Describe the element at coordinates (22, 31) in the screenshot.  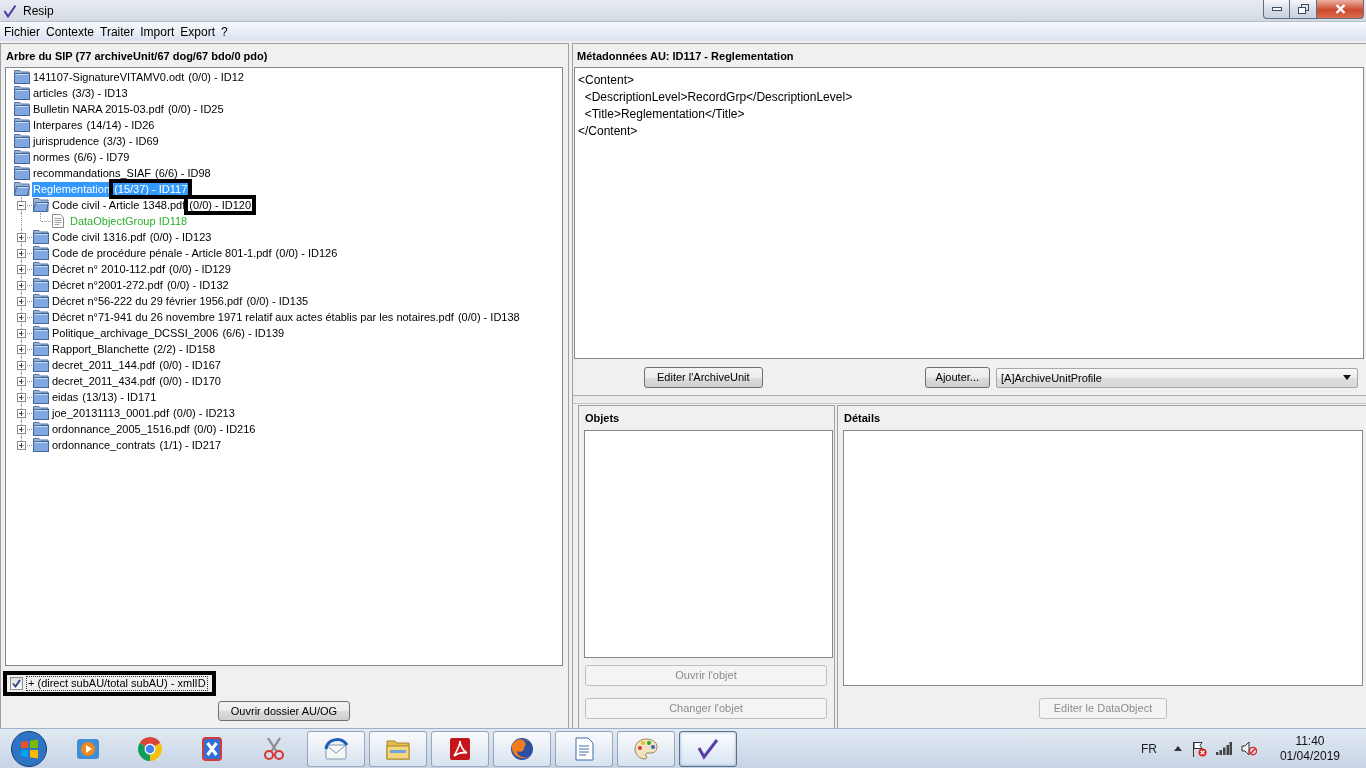
I see `menu-item: Fichier` at that location.